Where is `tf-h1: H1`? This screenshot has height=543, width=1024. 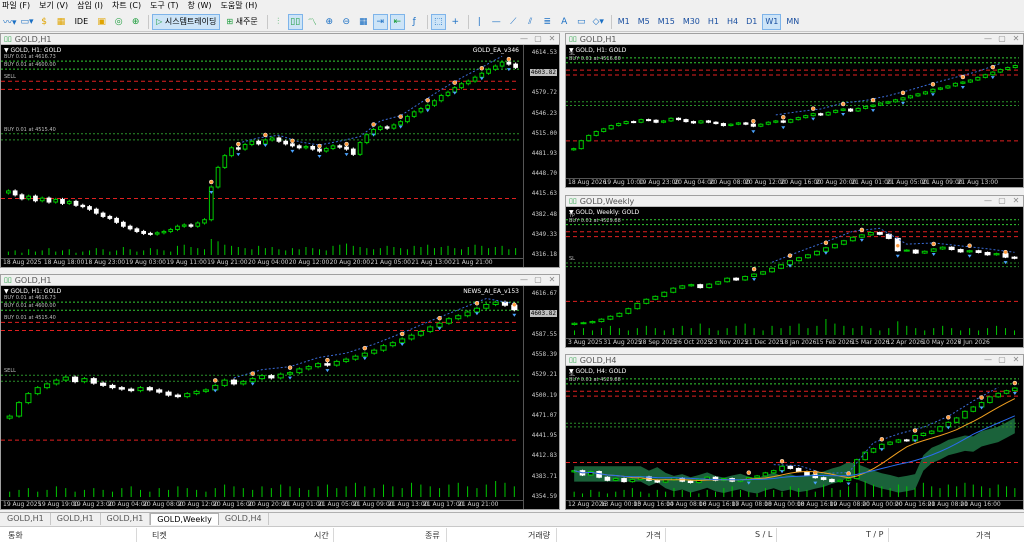
tf-h1: H1 is located at coordinates (713, 22).